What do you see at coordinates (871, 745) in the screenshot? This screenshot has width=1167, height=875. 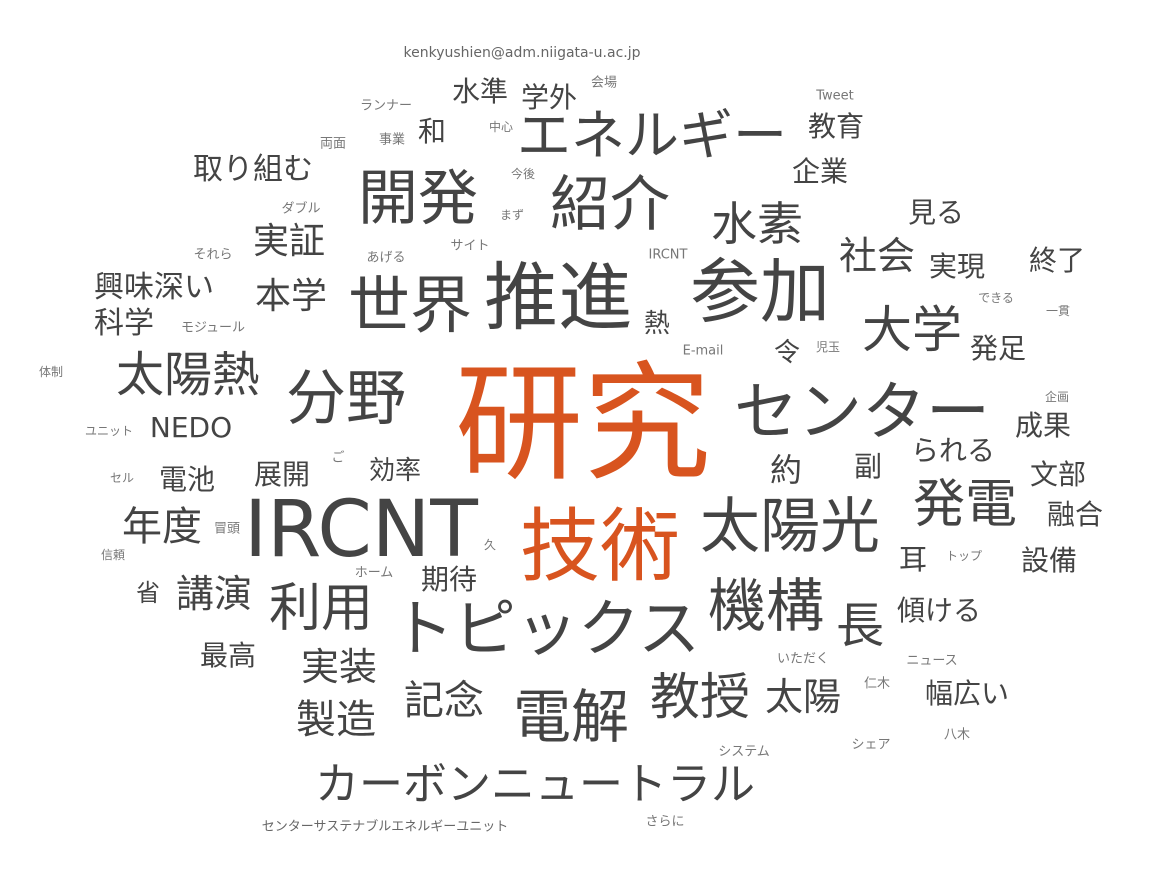 I see `word-share: シェア` at bounding box center [871, 745].